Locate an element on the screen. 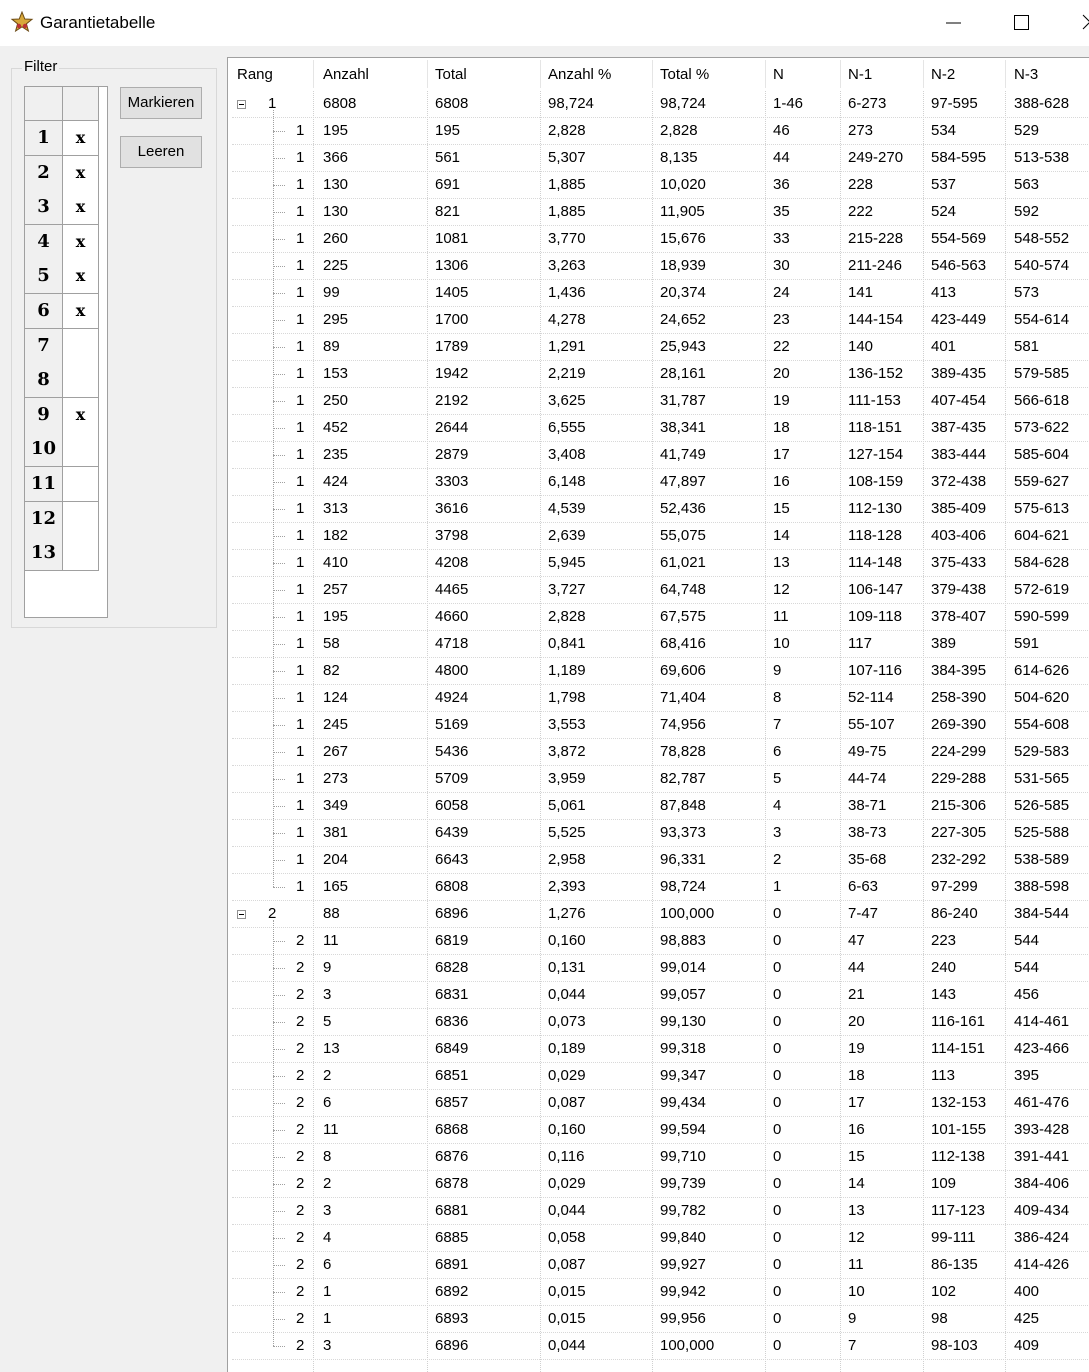 Image resolution: width=1089 pixels, height=1372 pixels. tree-row: 1 89 1789 1,291 25,943 22 140 401 581 is located at coordinates (658, 347).